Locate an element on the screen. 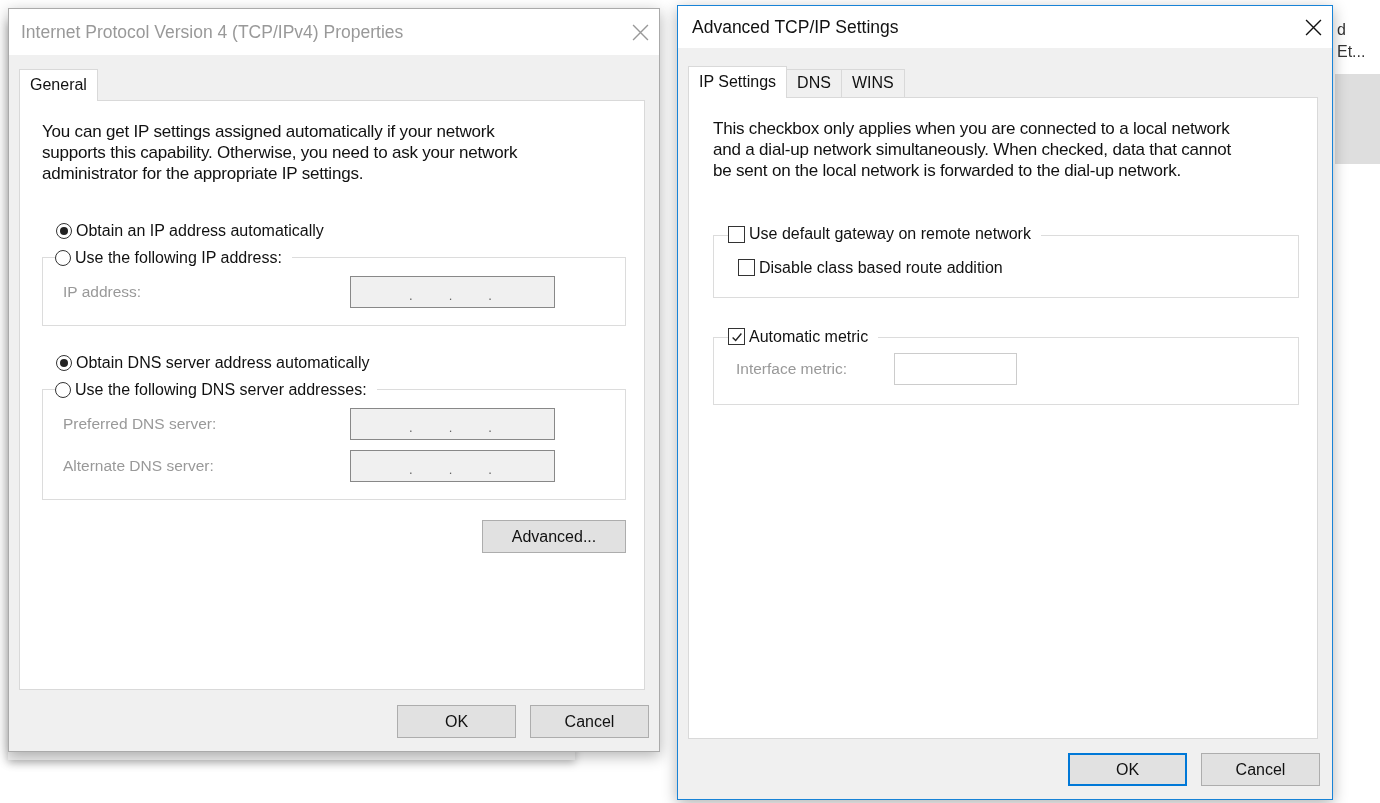 Image resolution: width=1380 pixels, height=803 pixels. radio-button: Obtain DNS server address automatically is located at coordinates (213, 363).